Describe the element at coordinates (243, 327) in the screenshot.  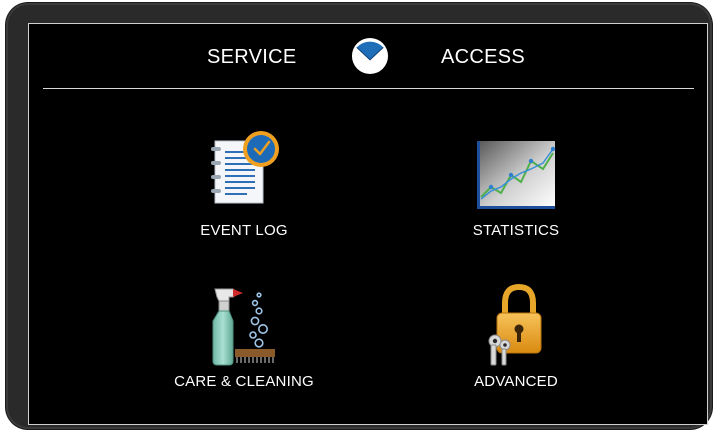
I see `spray-bottle-brush-icon` at that location.